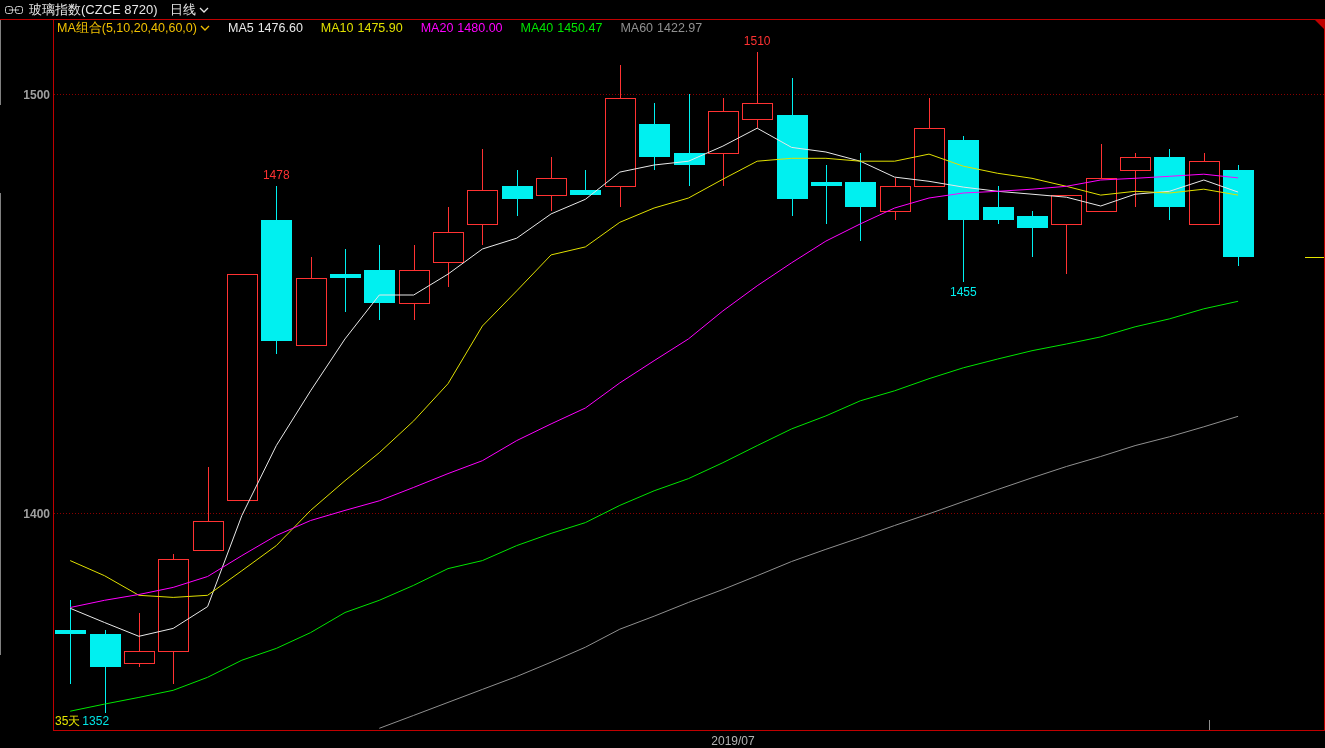  What do you see at coordinates (380, 28) in the screenshot?
I see `legend-value: 1475.90` at bounding box center [380, 28].